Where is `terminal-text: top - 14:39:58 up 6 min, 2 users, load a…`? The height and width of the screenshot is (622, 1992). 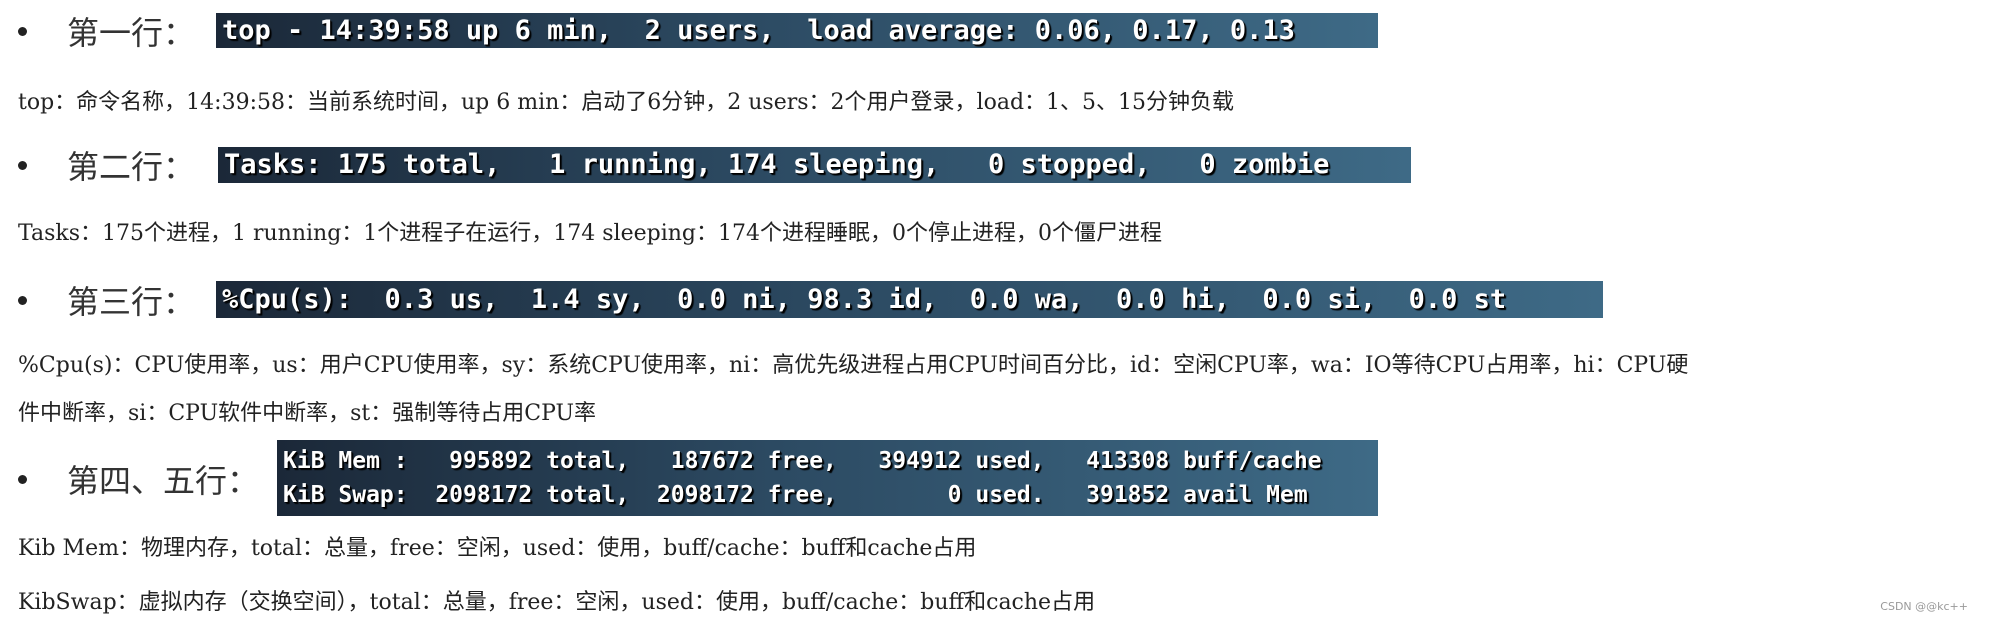 terminal-text: top - 14:39:58 up 6 min, 2 users, load a… is located at coordinates (758, 30).